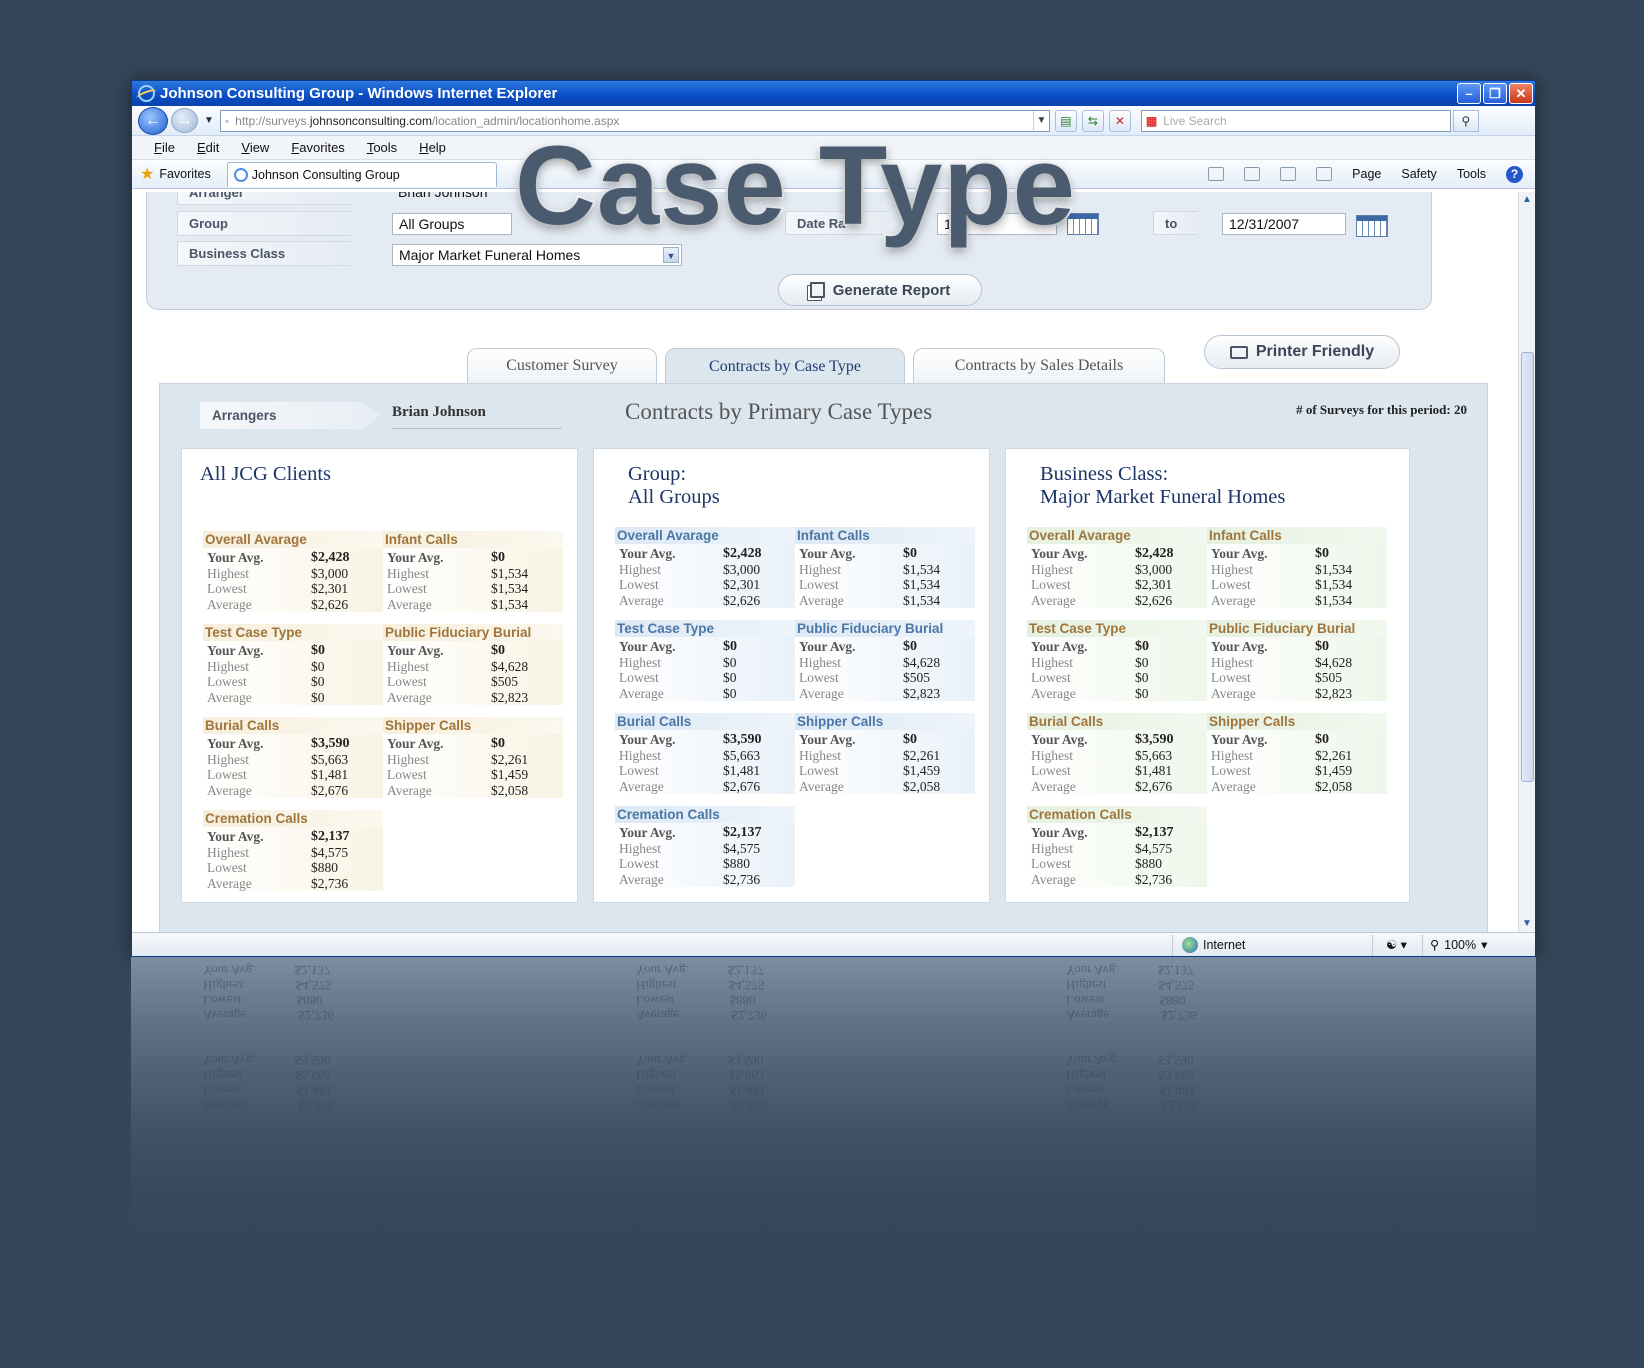 Image resolution: width=1644 pixels, height=1368 pixels. I want to click on stat-row-value: $2,823, so click(1334, 693).